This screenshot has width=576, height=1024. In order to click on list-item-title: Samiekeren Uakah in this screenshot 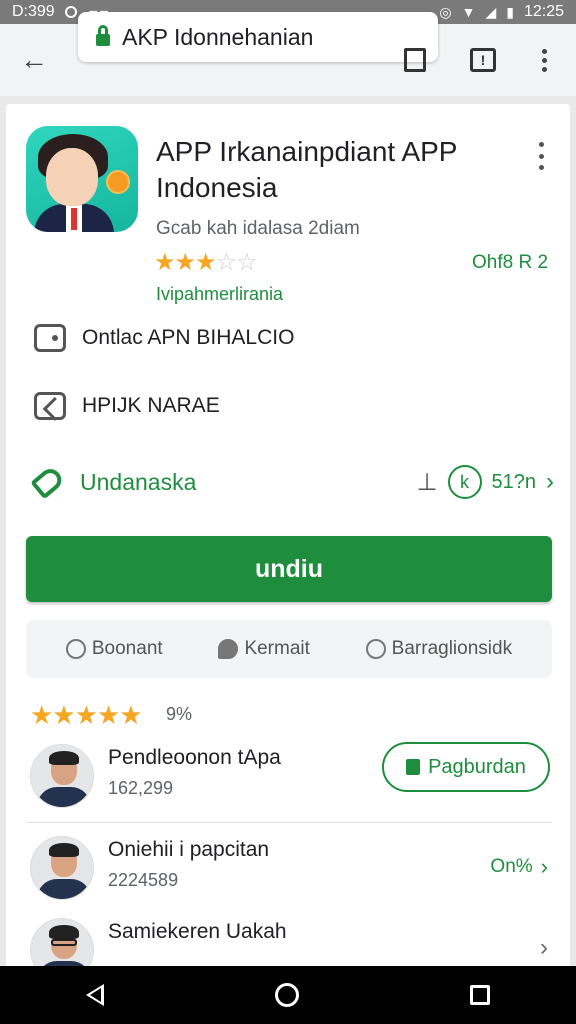, I will do `click(197, 931)`.